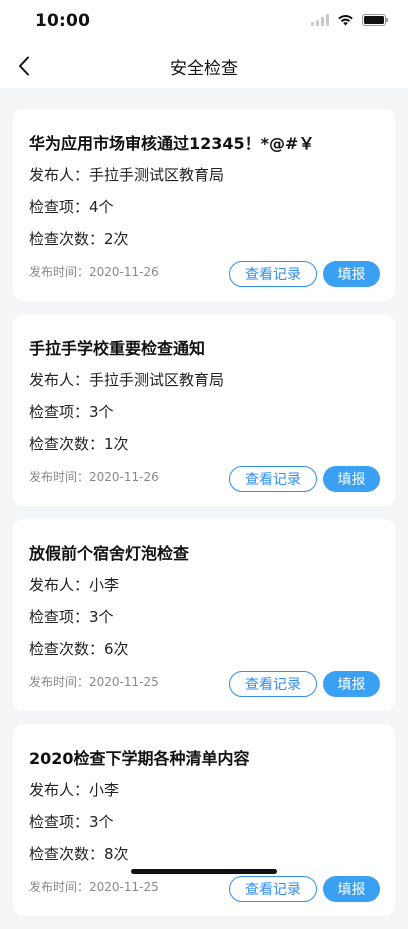 This screenshot has width=408, height=929. I want to click on card-item-count: 检查项：4个, so click(71, 207).